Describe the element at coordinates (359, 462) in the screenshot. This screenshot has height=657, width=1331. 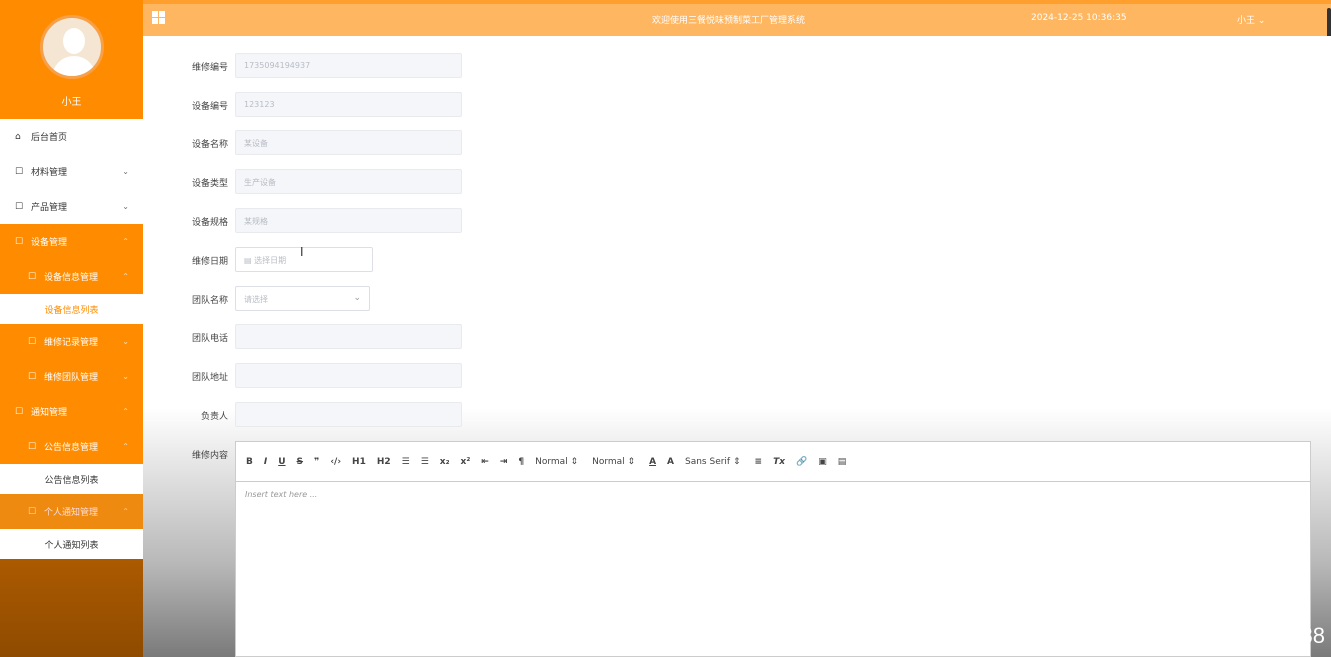
I see `h1-button: H1` at that location.